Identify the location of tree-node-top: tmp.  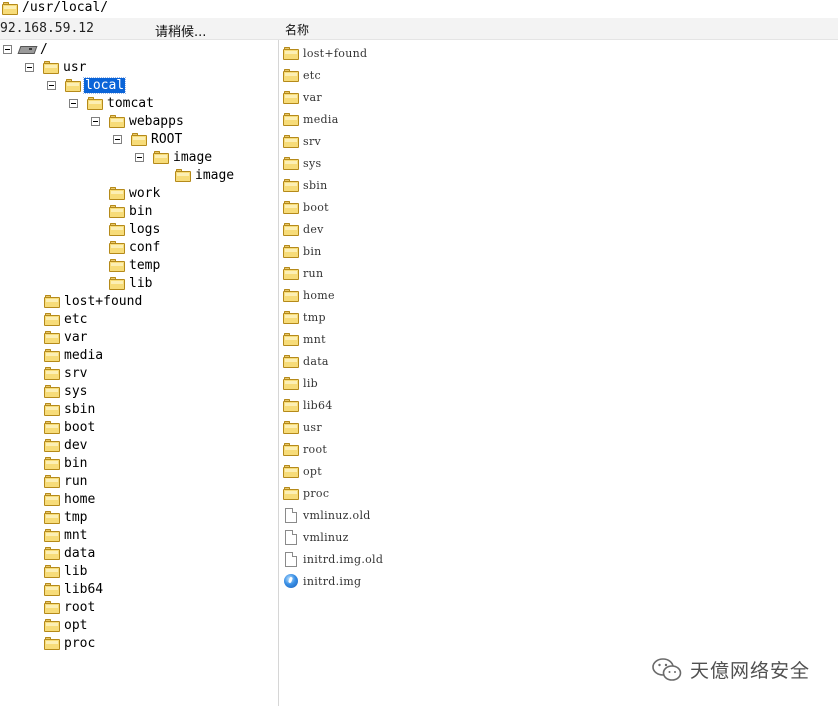
(66, 517).